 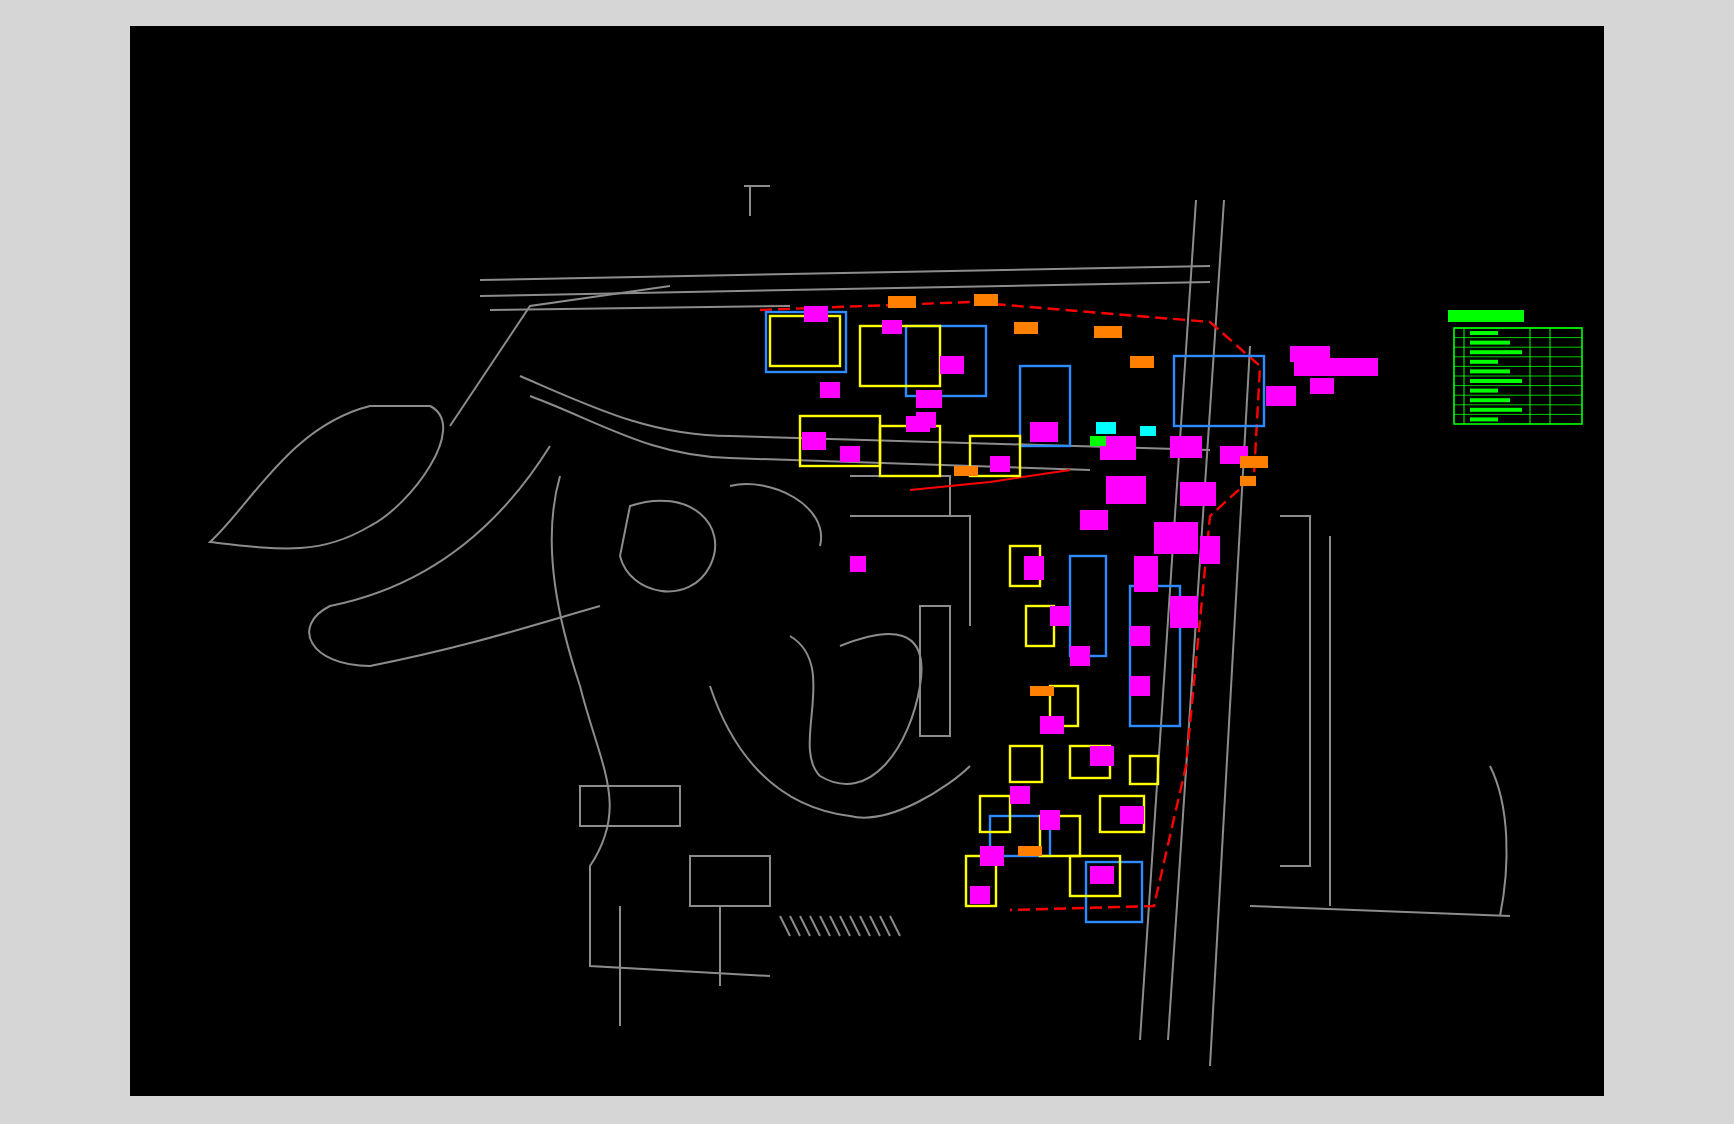 What do you see at coordinates (1515, 367) in the screenshot?
I see `legend-table-drawing` at bounding box center [1515, 367].